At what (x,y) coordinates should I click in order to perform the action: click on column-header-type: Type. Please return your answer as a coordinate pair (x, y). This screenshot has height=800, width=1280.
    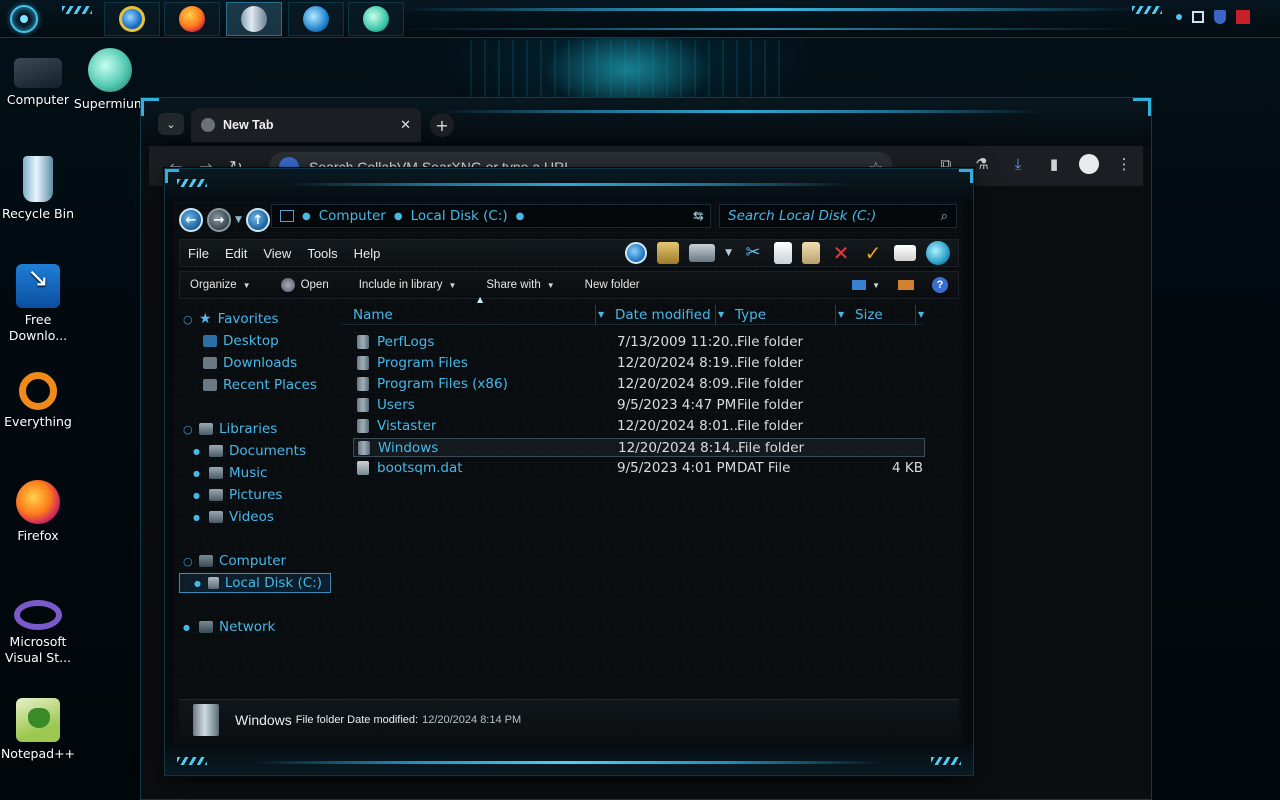
    Looking at the image, I should click on (750, 315).